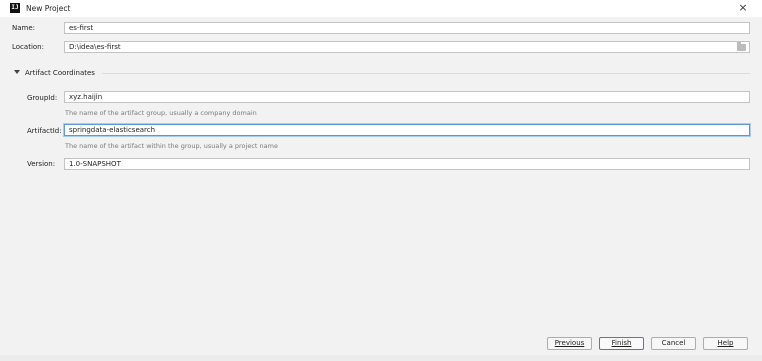  Describe the element at coordinates (60, 73) in the screenshot. I see `section-title: Artifact Coordinates` at that location.